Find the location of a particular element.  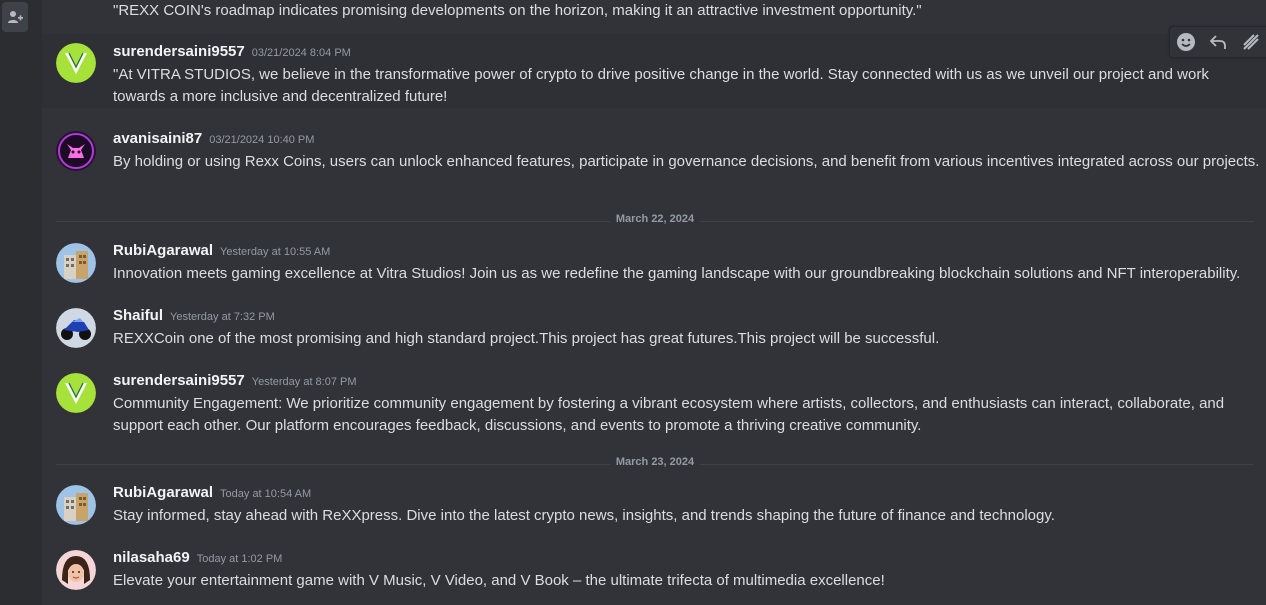

reply-icon is located at coordinates (1218, 42).